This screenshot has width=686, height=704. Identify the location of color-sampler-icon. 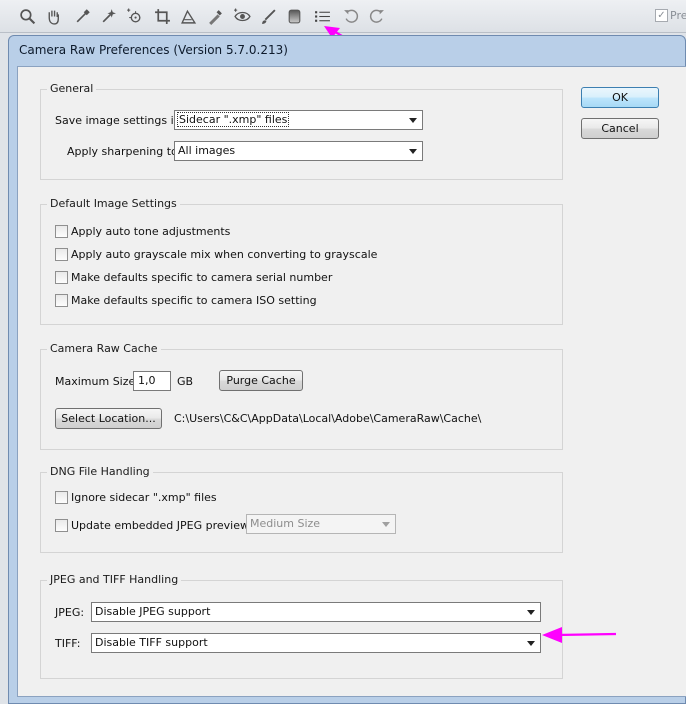
(109, 15).